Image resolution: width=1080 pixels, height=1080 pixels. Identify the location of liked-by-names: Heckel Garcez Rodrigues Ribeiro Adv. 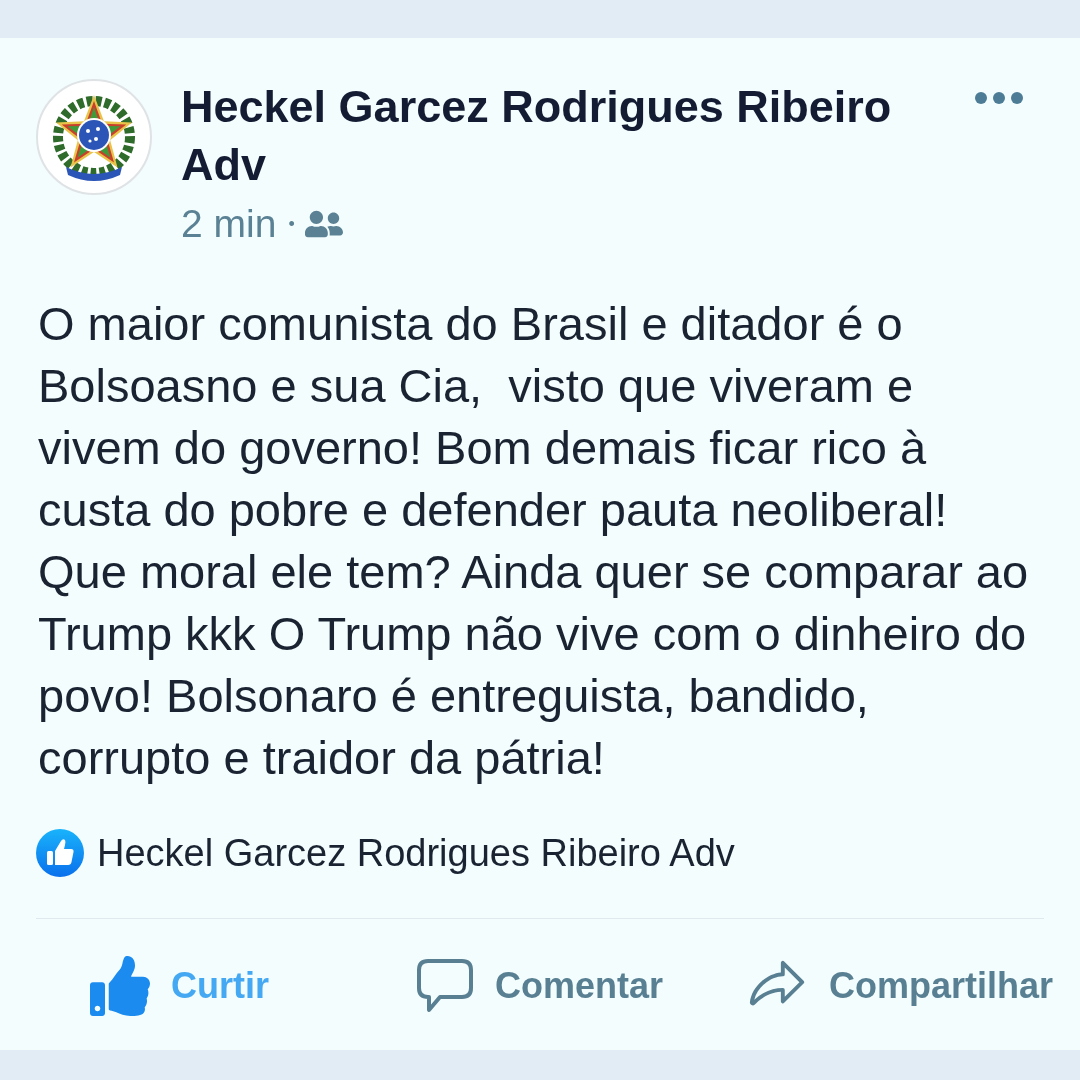
(416, 853).